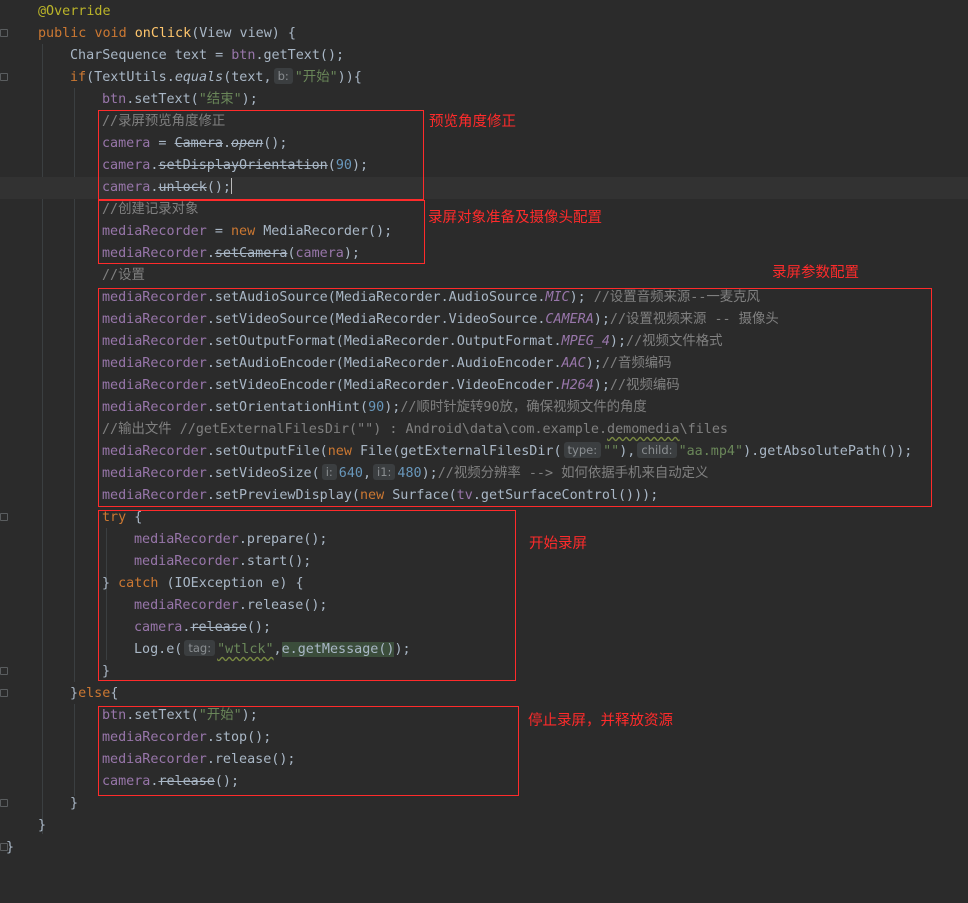 The height and width of the screenshot is (903, 968). I want to click on preview-annotation-label: 预览角度修正, so click(472, 122).